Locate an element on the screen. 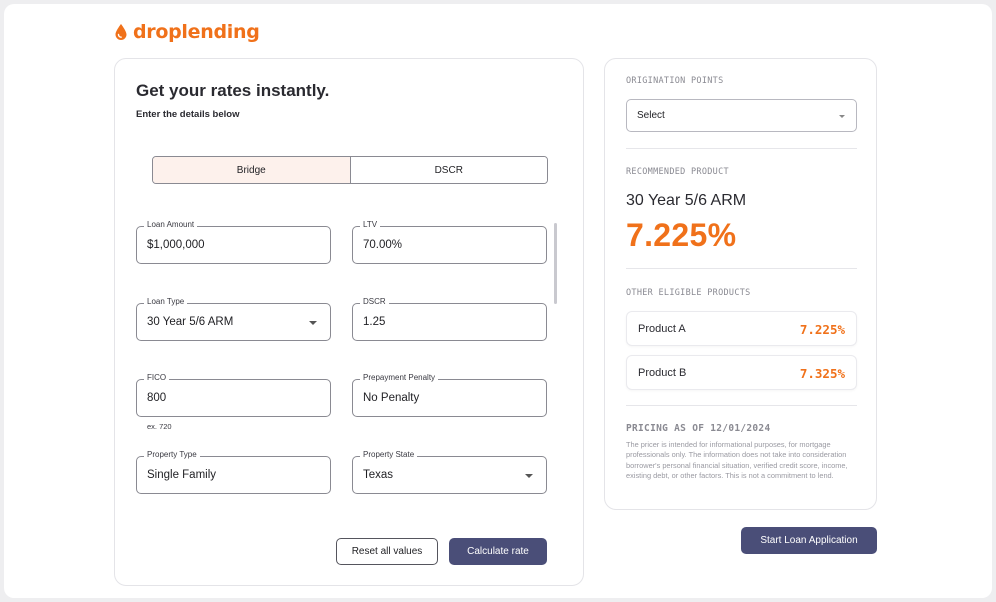  brand-logo: droplending is located at coordinates (187, 32).